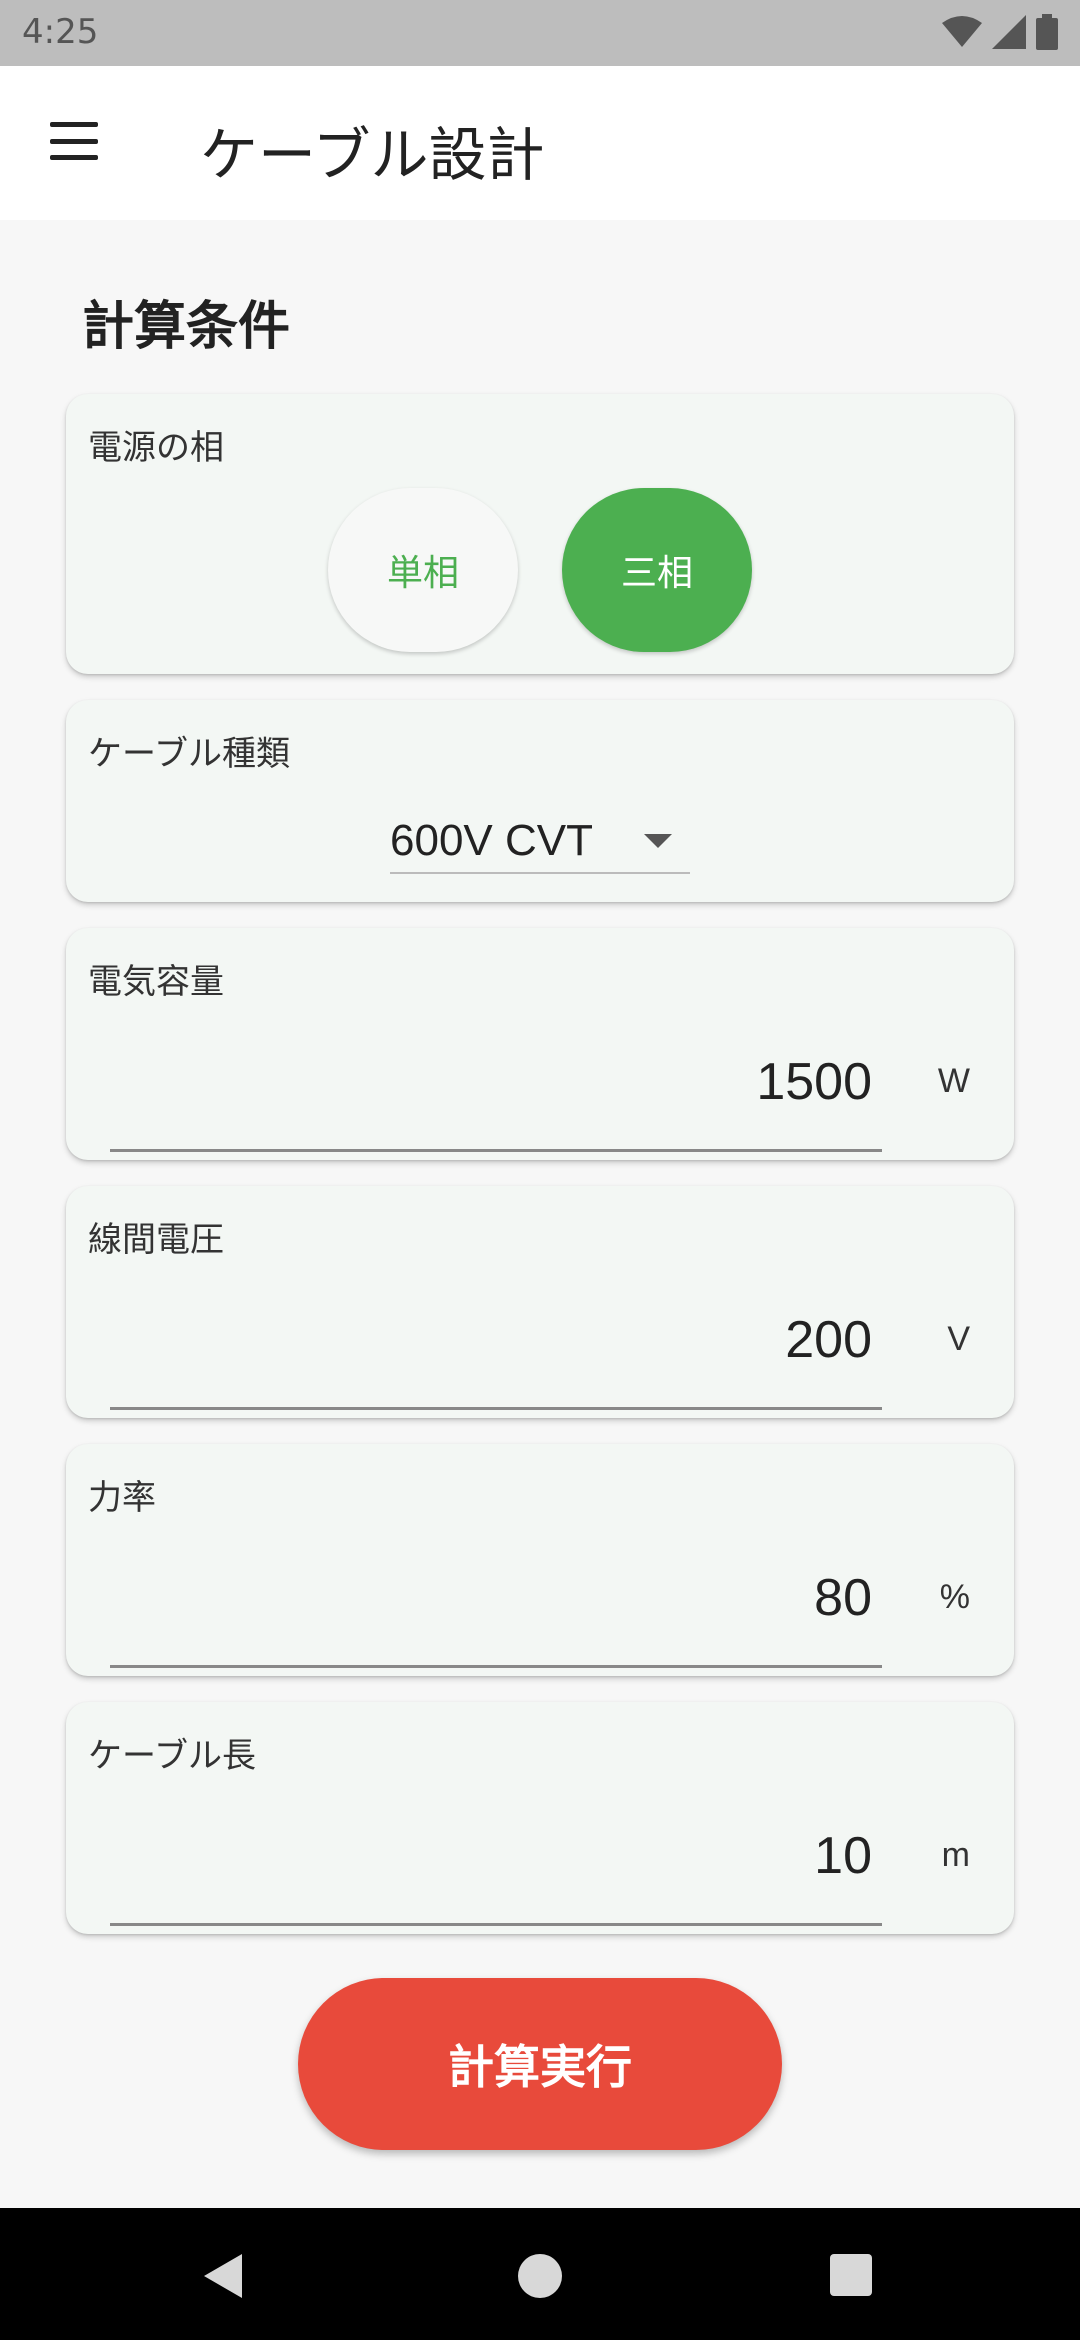 Image resolution: width=1080 pixels, height=2340 pixels. What do you see at coordinates (372, 155) in the screenshot?
I see `page-title: ケーブル設計` at bounding box center [372, 155].